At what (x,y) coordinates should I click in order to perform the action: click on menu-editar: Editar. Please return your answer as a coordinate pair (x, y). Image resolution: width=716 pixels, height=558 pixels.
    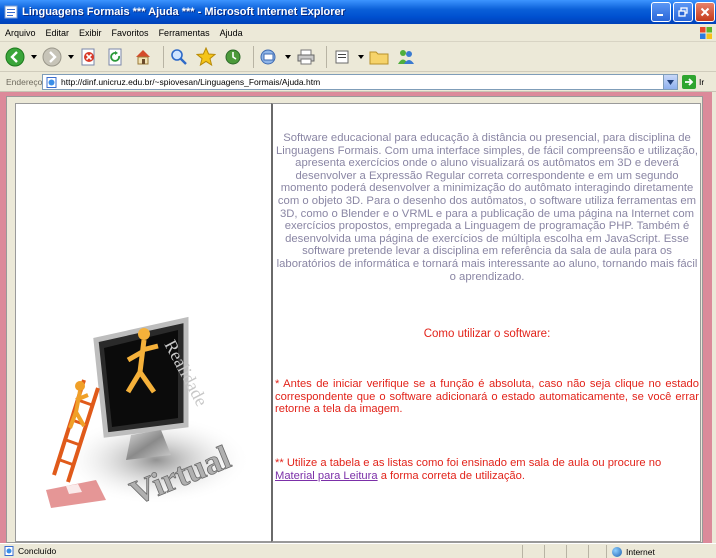
    Looking at the image, I should click on (58, 33).